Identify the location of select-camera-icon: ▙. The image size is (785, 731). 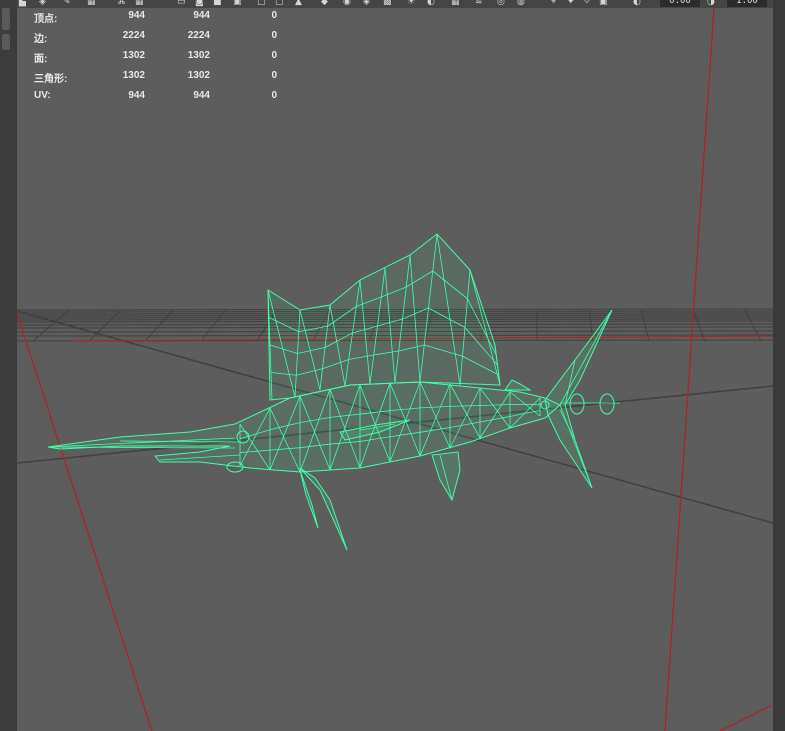
(22, 4).